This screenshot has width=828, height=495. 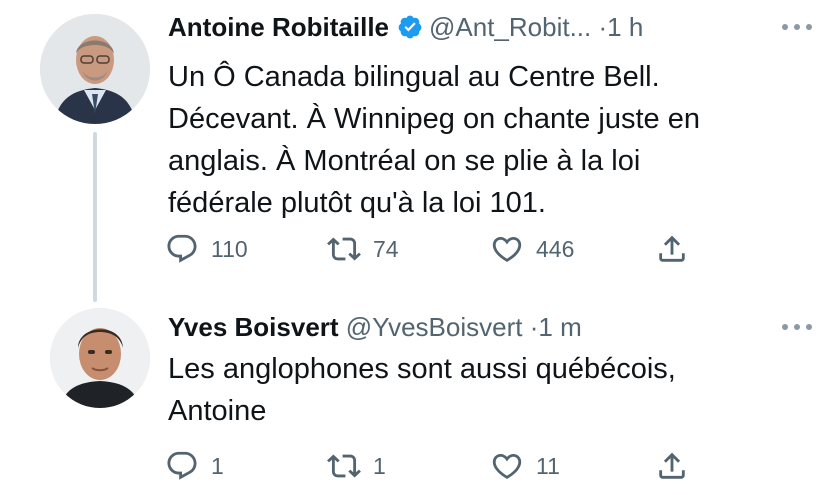 What do you see at coordinates (525, 466) in the screenshot?
I see `like-button: 11` at bounding box center [525, 466].